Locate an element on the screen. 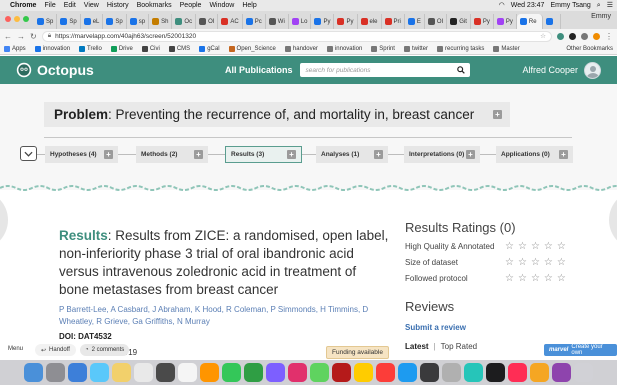 This screenshot has height=385, width=617. browser-tab: Wi is located at coordinates (277, 21).